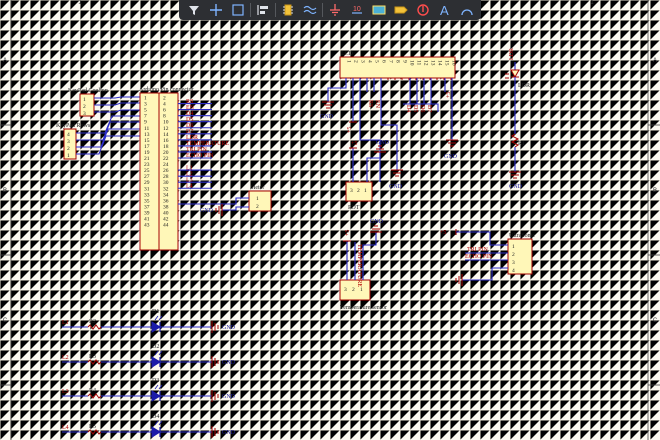 The width and height of the screenshot is (660, 440). I want to click on rectangle-select-tool-button, so click(238, 10).